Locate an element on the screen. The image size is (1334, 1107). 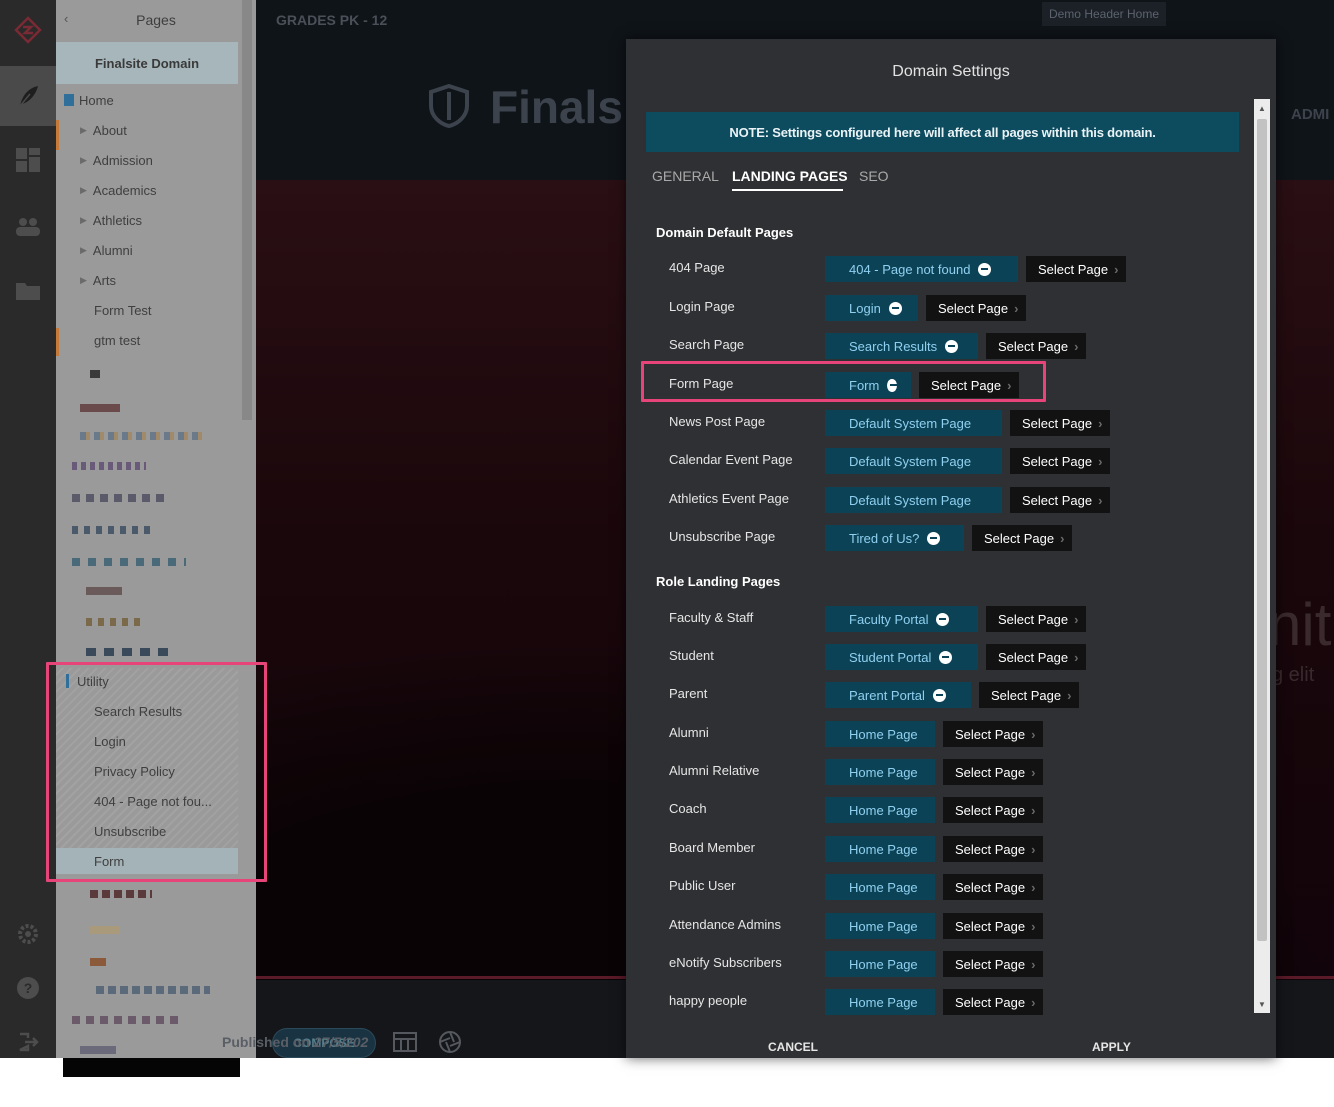
selected-page-chip: Search Results is located at coordinates (901, 346).